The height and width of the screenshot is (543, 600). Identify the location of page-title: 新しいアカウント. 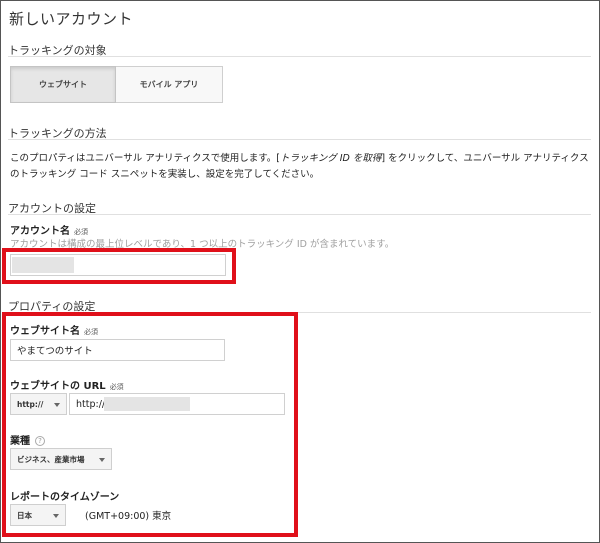
(71, 19).